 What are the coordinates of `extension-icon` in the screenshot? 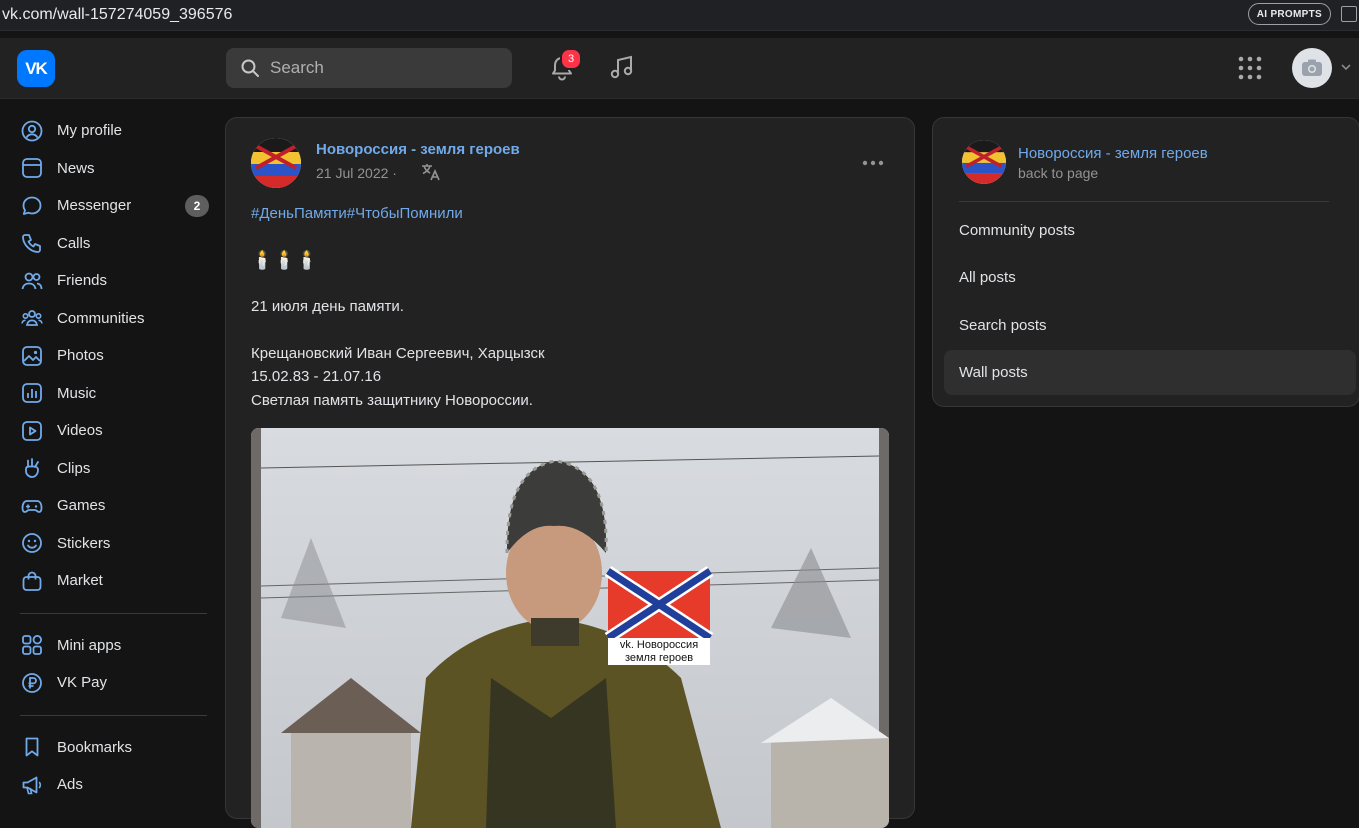 It's located at (1349, 14).